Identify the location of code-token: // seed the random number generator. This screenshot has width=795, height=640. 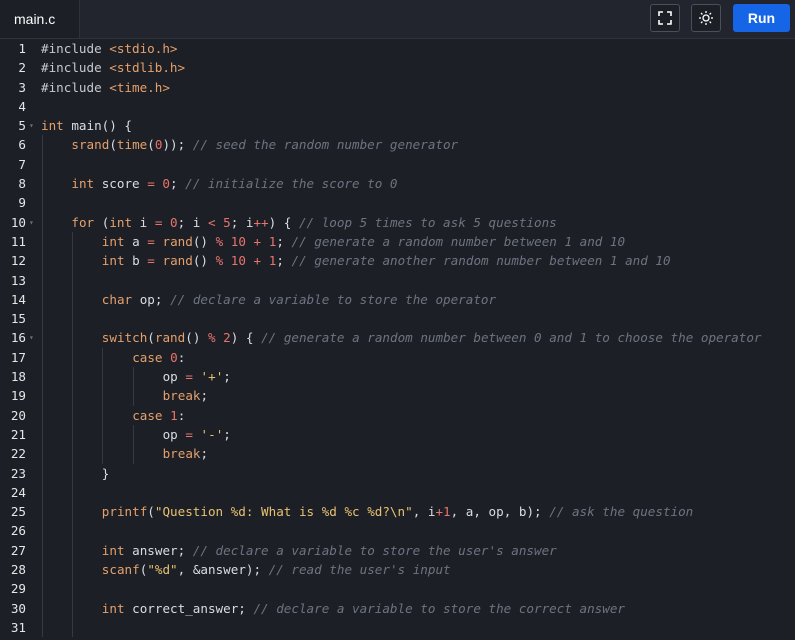
(322, 145).